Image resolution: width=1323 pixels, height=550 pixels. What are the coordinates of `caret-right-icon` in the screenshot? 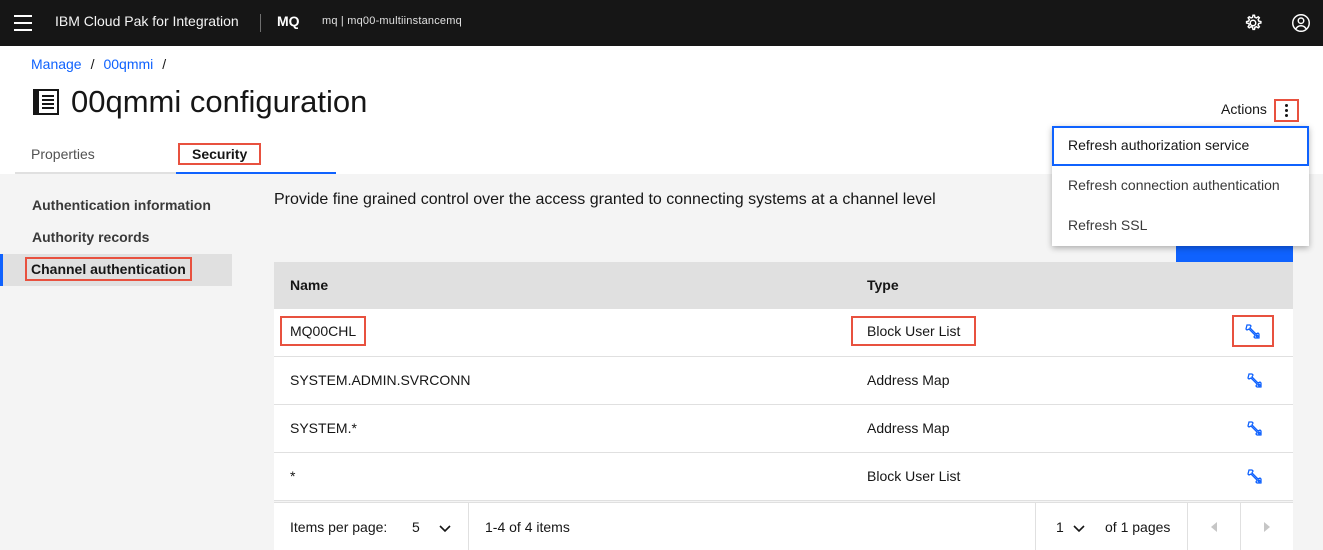 It's located at (1267, 527).